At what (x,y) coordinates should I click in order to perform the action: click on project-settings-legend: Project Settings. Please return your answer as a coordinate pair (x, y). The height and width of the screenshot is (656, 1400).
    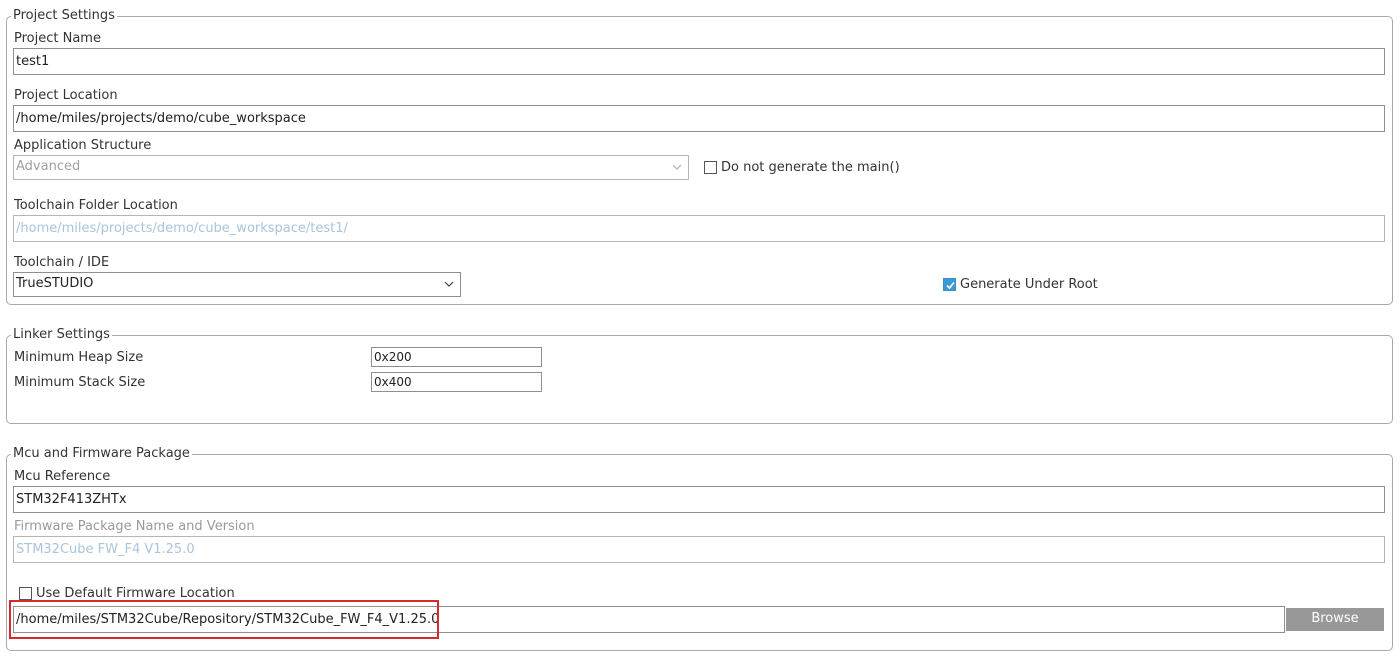
    Looking at the image, I should click on (64, 16).